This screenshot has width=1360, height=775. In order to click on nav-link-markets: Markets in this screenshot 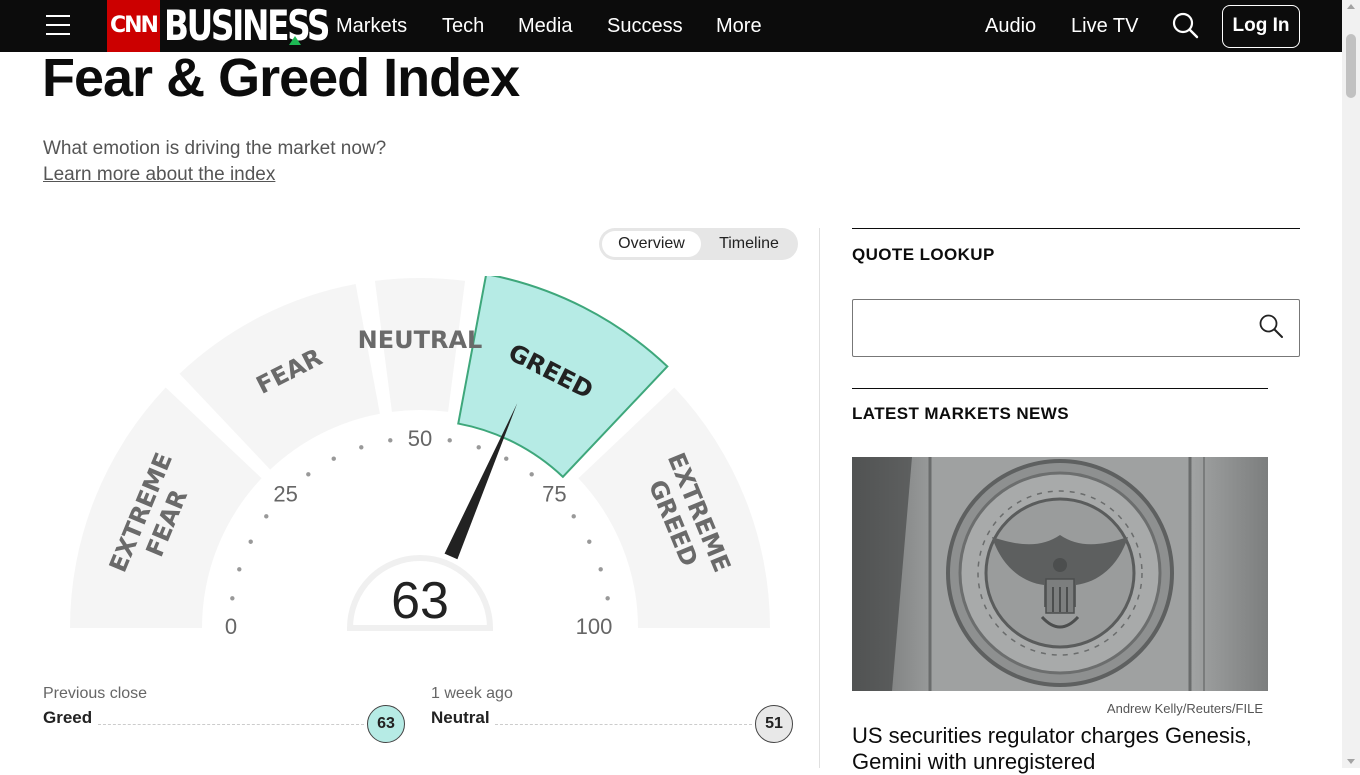, I will do `click(371, 26)`.